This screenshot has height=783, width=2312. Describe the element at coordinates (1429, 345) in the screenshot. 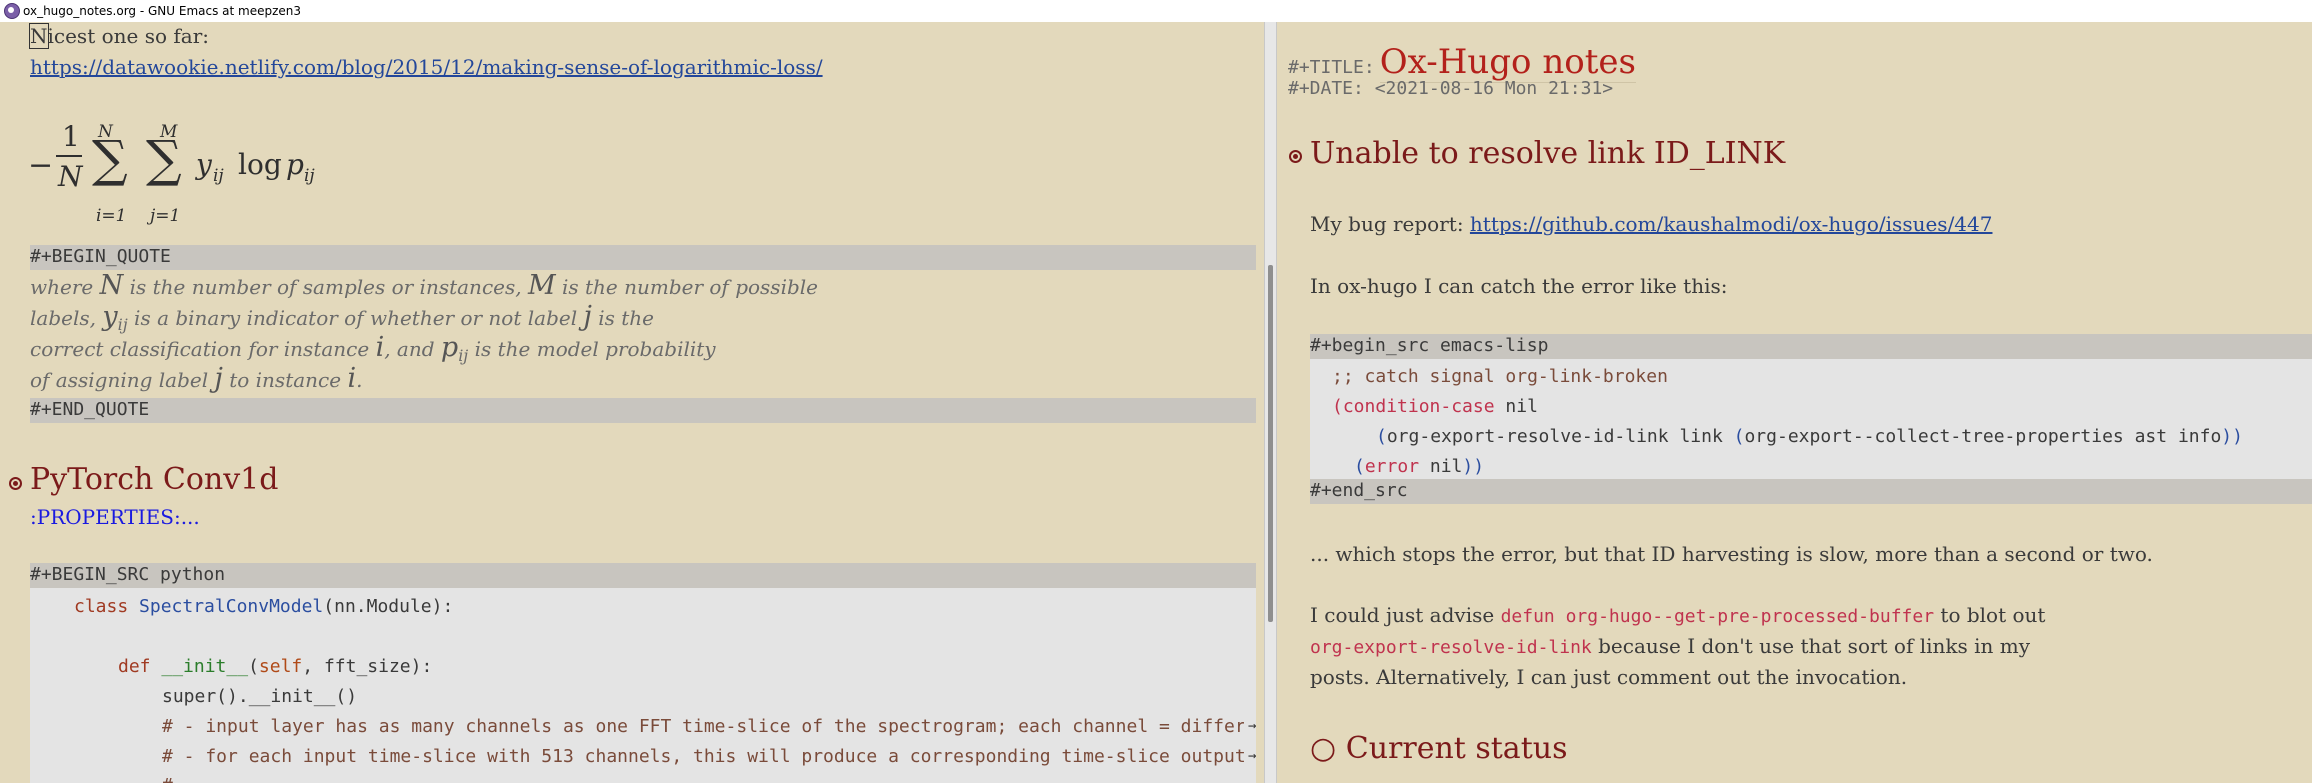

I see `begin-src-marker: #+begin_src emacs-lisp` at that location.